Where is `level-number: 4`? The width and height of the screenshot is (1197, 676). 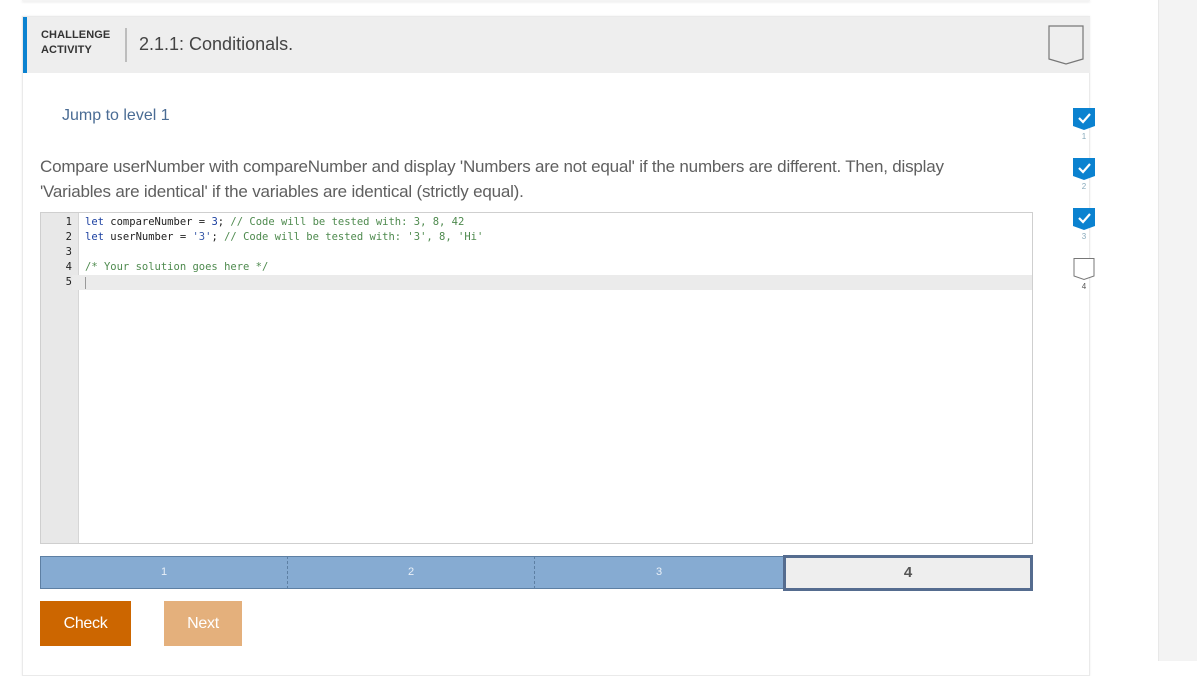
level-number: 4 is located at coordinates (1084, 286).